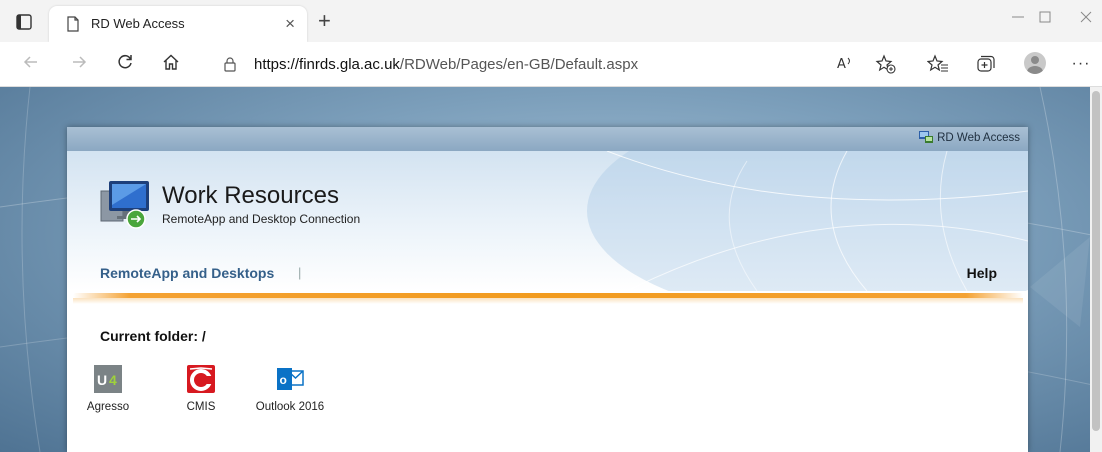  I want to click on page-subtitle: RemoteApp and Desktop Connection, so click(261, 219).